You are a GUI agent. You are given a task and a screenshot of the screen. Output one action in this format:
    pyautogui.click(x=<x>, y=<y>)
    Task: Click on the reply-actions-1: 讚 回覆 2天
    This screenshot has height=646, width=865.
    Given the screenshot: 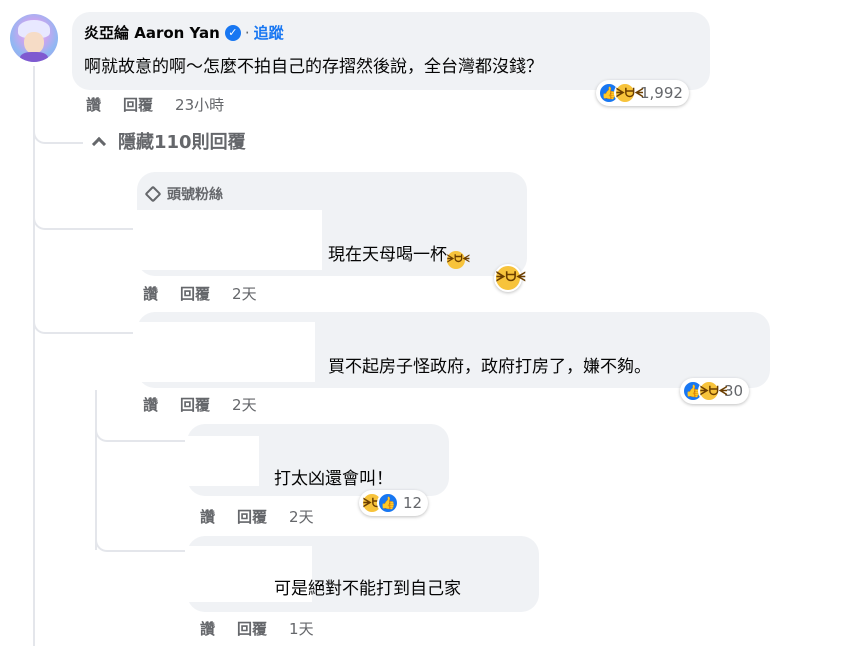 What is the action you would take?
    pyautogui.click(x=211, y=293)
    